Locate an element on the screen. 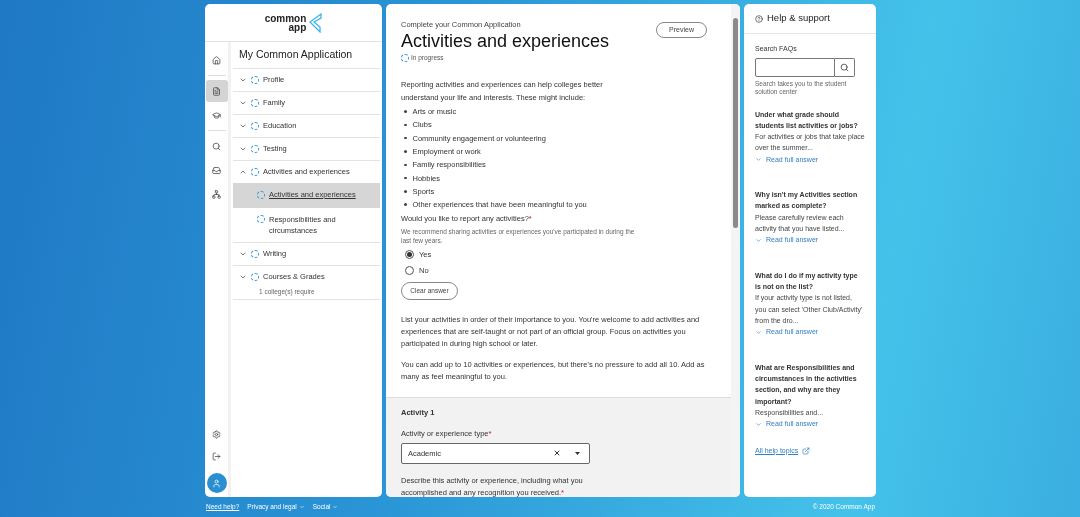 The height and width of the screenshot is (517, 1080). scrollbar-thumb is located at coordinates (735, 123).